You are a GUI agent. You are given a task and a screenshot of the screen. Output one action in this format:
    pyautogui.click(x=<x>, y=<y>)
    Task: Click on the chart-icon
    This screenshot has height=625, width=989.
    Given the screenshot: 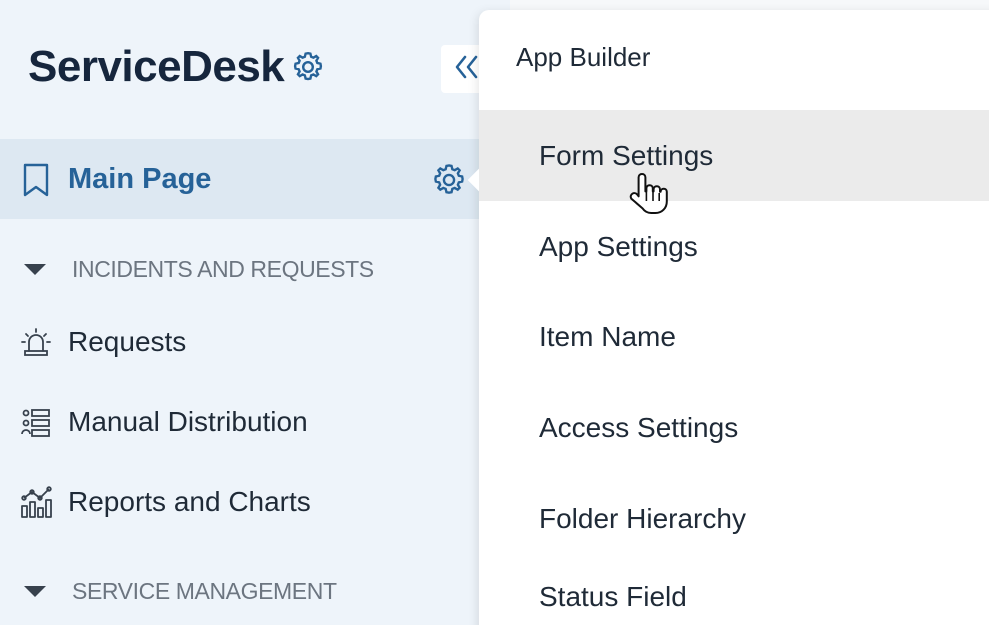 What is the action you would take?
    pyautogui.click(x=36, y=502)
    